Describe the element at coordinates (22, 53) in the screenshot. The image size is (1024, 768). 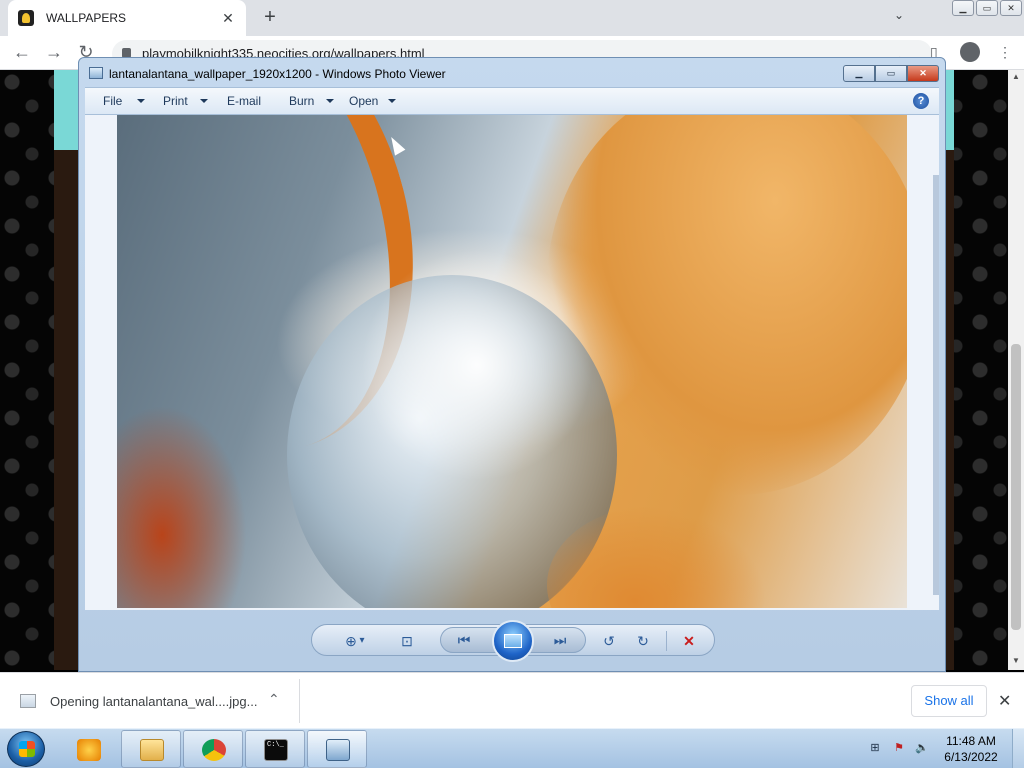
I see `back-arrow-icon: ←` at that location.